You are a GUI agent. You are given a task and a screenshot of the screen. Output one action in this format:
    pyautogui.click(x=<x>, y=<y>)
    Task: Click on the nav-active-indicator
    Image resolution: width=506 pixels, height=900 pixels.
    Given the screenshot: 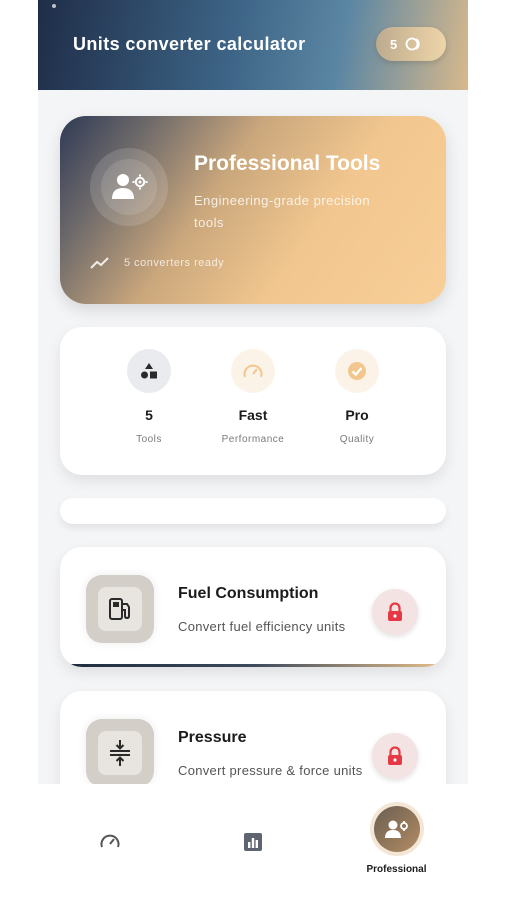 What is the action you would take?
    pyautogui.click(x=396, y=829)
    